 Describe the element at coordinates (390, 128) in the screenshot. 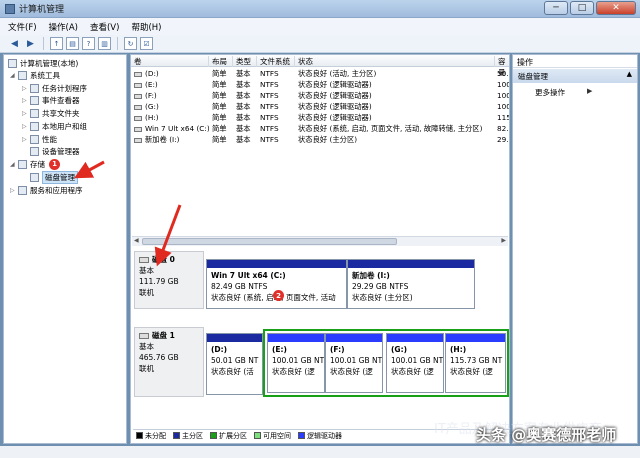

I see `volume-cell: 状态良好 (系统, 启动, 页面文件, 活动, 故障转储, 主分区)` at that location.